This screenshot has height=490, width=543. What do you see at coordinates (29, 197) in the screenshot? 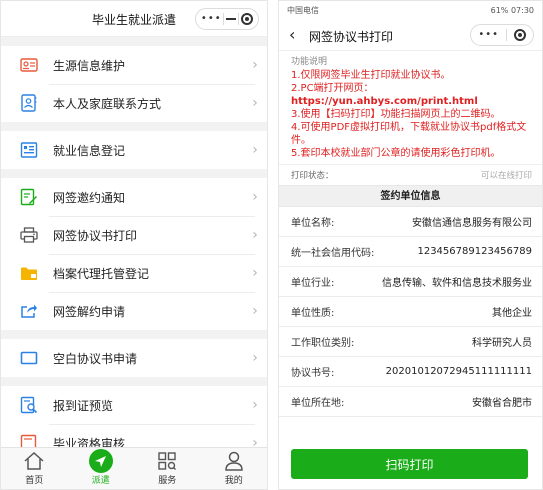
I see `edit-document-icon` at bounding box center [29, 197].